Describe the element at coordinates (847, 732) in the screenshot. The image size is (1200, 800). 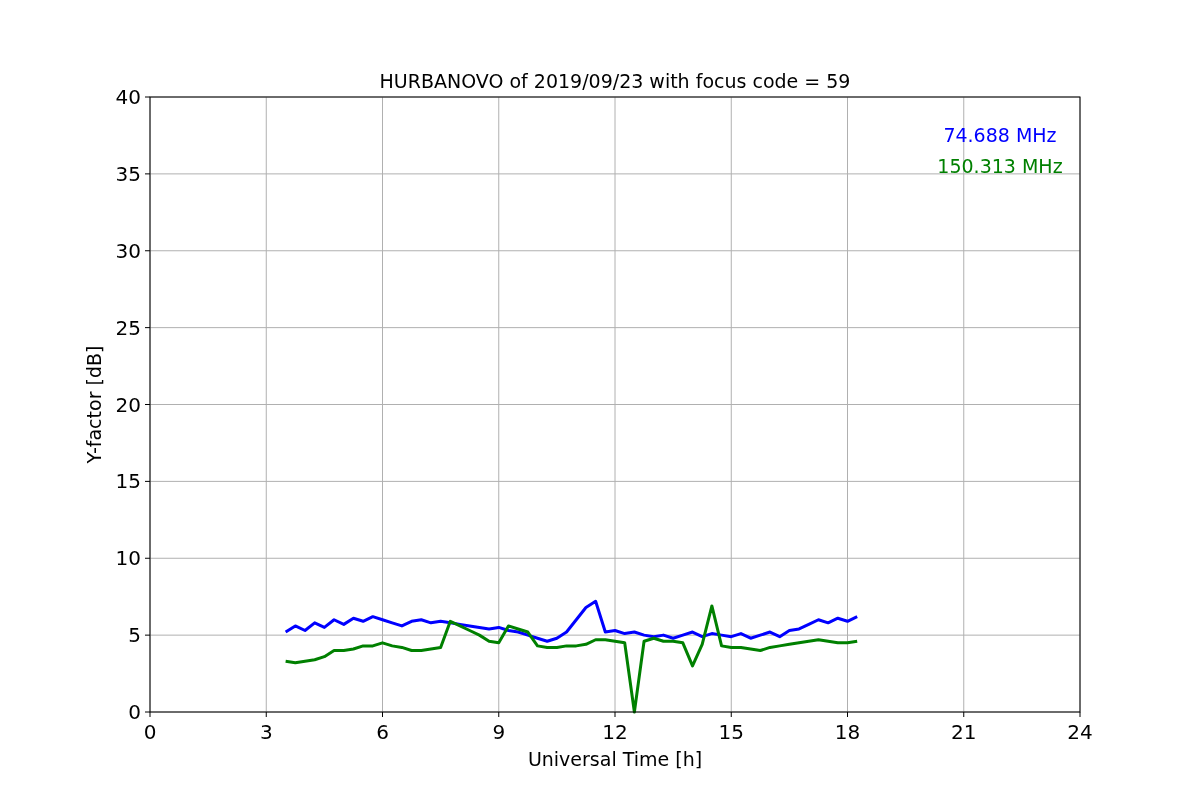
I see `tick-label: 18` at that location.